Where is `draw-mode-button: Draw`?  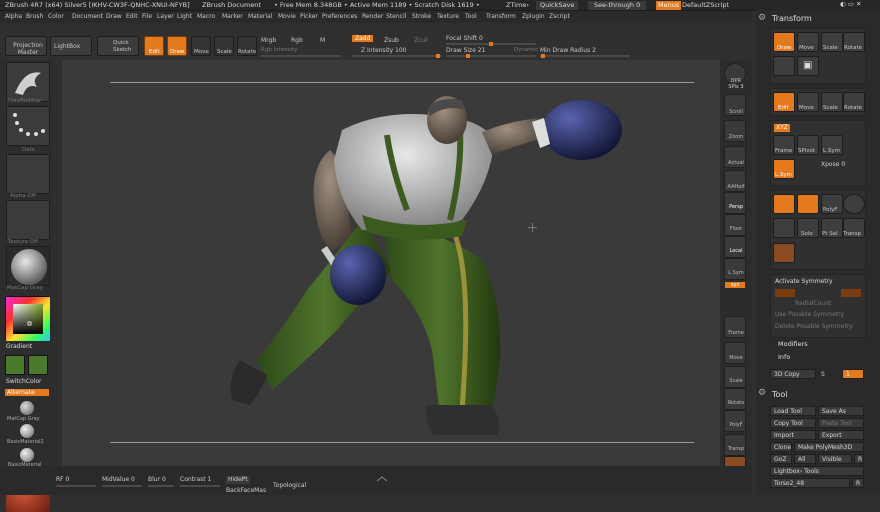 draw-mode-button: Draw is located at coordinates (177, 46).